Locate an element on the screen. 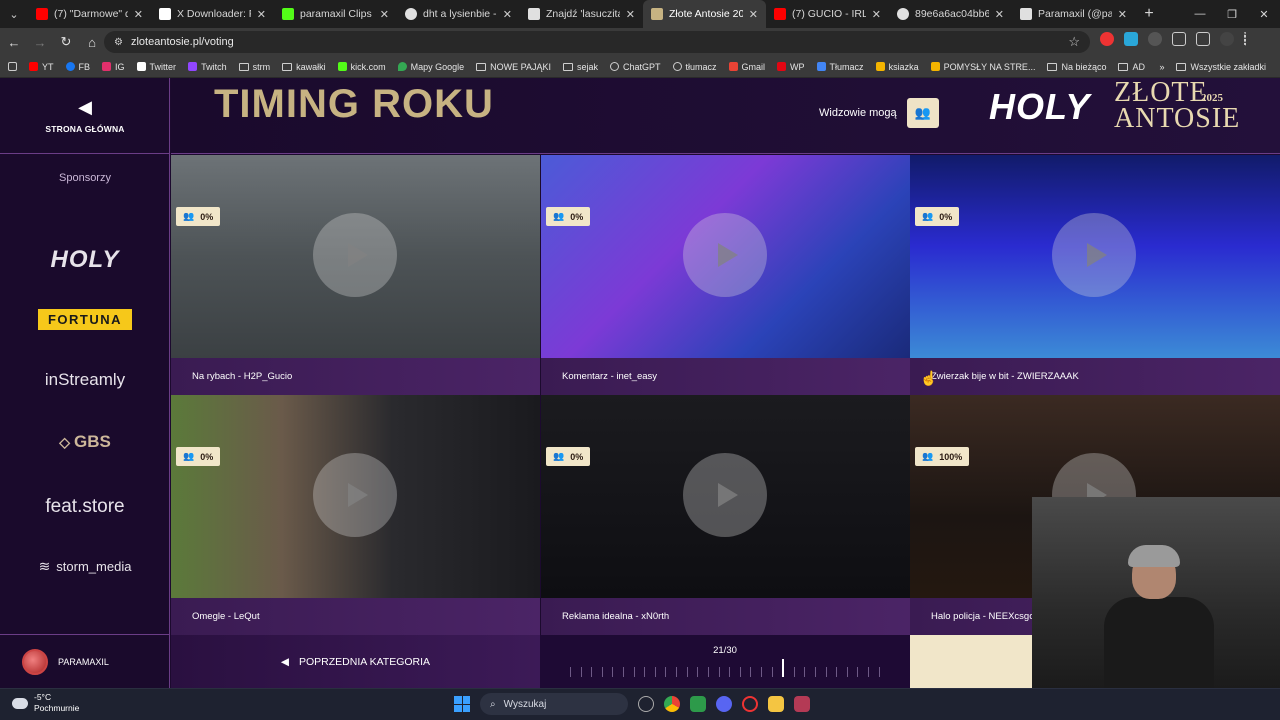 This screenshot has width=1280, height=720. users-icon: 👥 is located at coordinates (922, 113).